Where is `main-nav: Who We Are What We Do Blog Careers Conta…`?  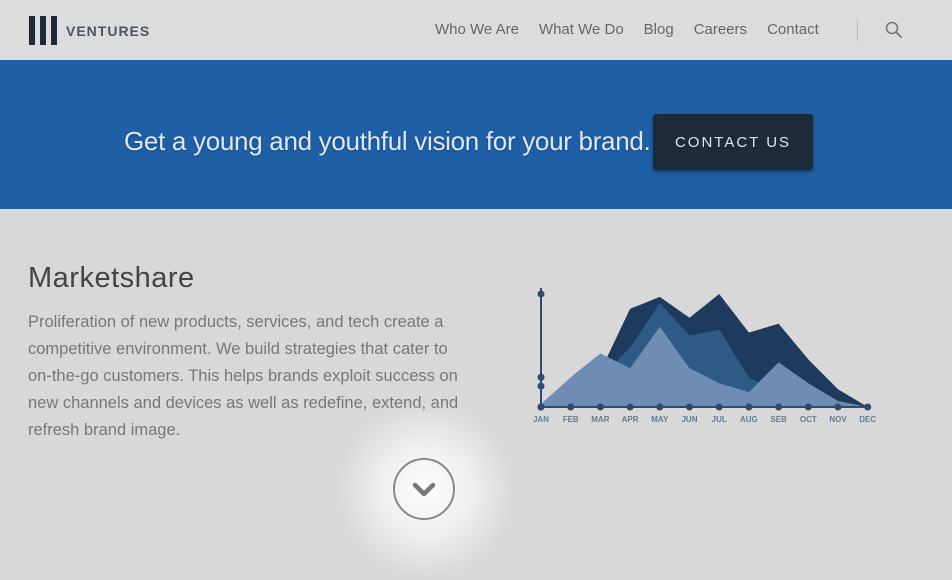
main-nav: Who We Are What We Do Blog Careers Conta… is located at coordinates (637, 29).